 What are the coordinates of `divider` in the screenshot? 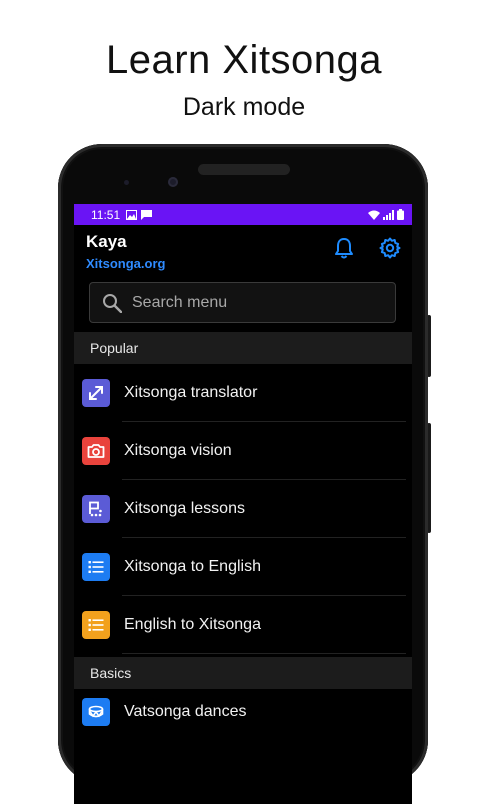 It's located at (264, 653).